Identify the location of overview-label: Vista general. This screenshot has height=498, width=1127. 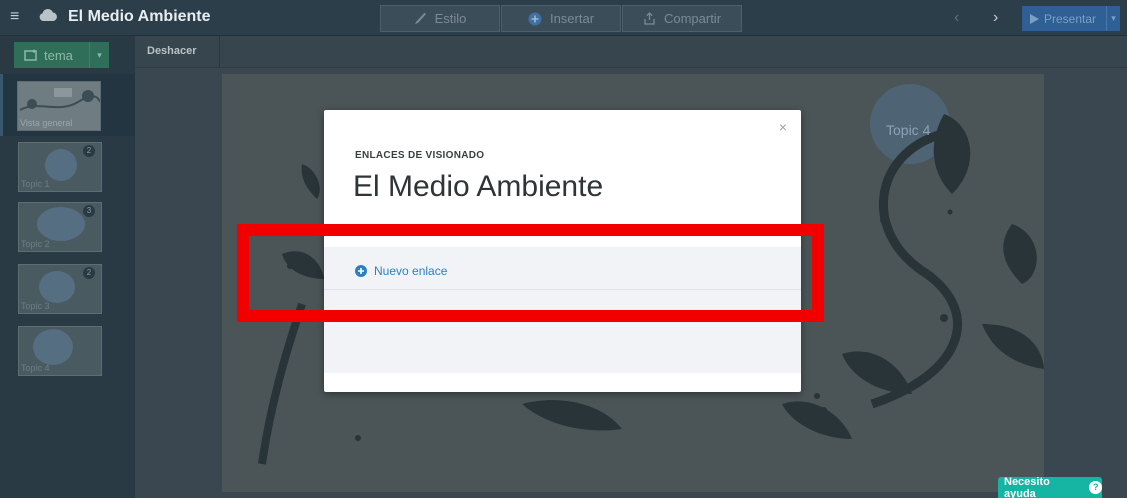
(46, 123).